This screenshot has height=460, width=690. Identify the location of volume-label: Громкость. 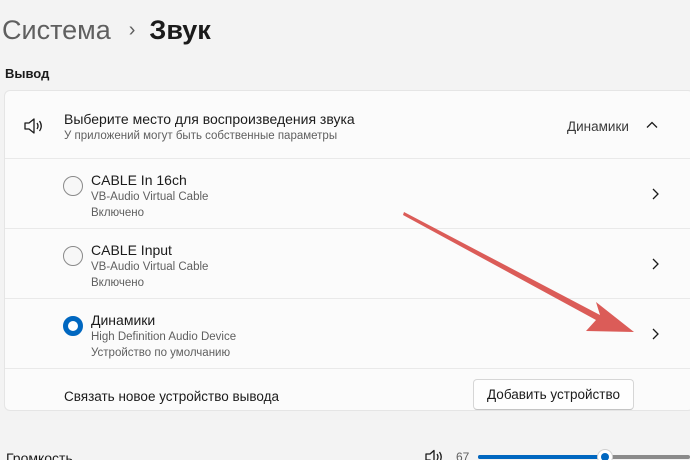
(39, 455).